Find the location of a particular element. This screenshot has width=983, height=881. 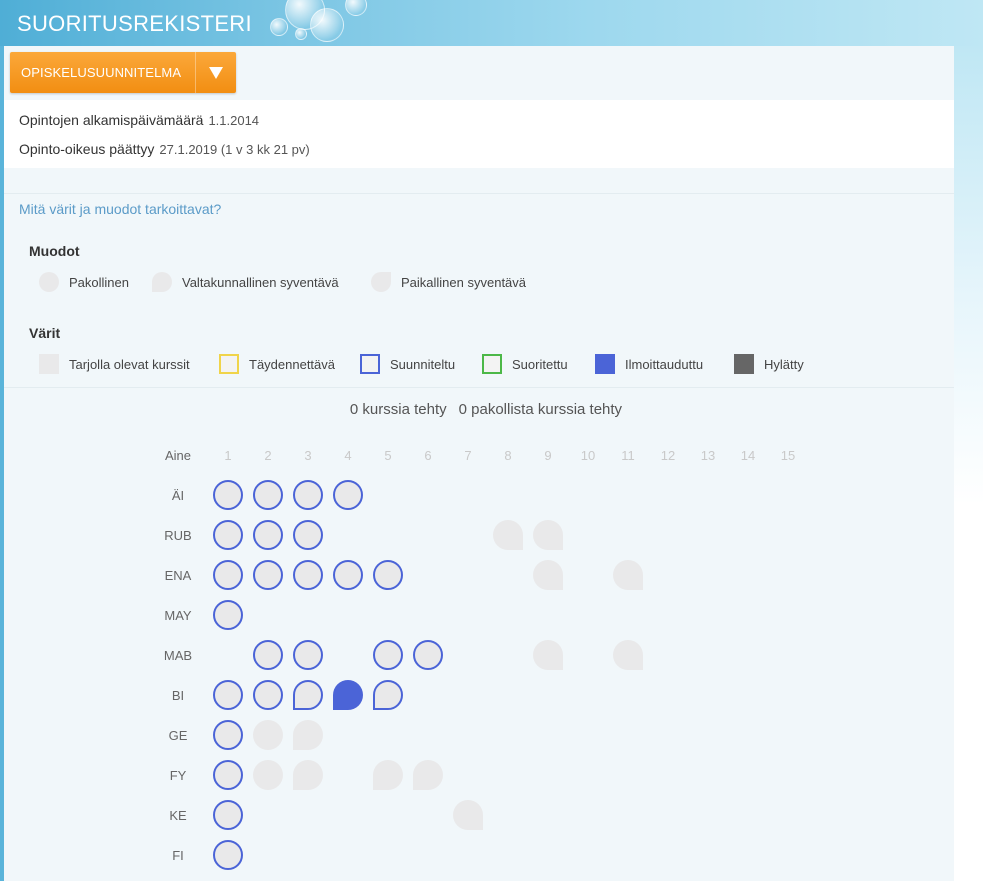

legend-label: Pakollinen is located at coordinates (99, 282).